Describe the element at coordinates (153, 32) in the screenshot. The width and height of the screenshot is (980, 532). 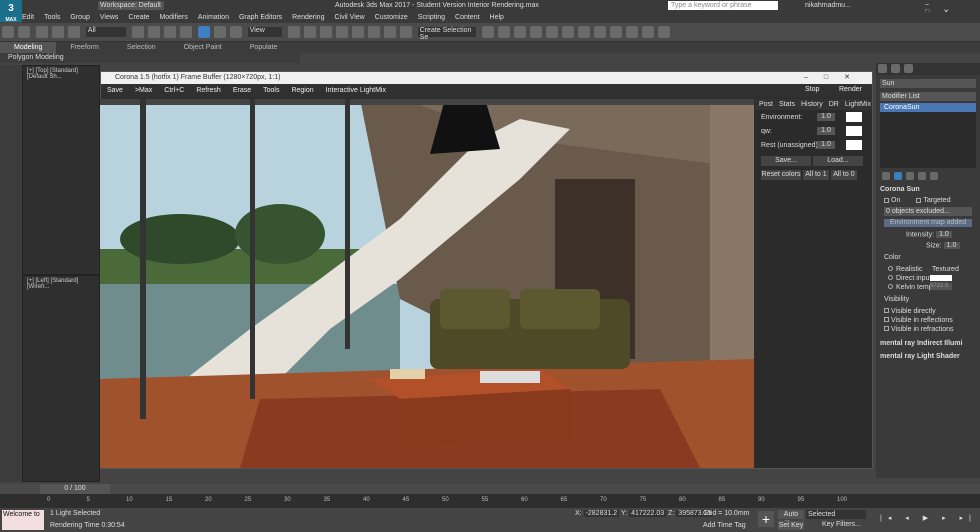
I see `select-name-icon` at that location.